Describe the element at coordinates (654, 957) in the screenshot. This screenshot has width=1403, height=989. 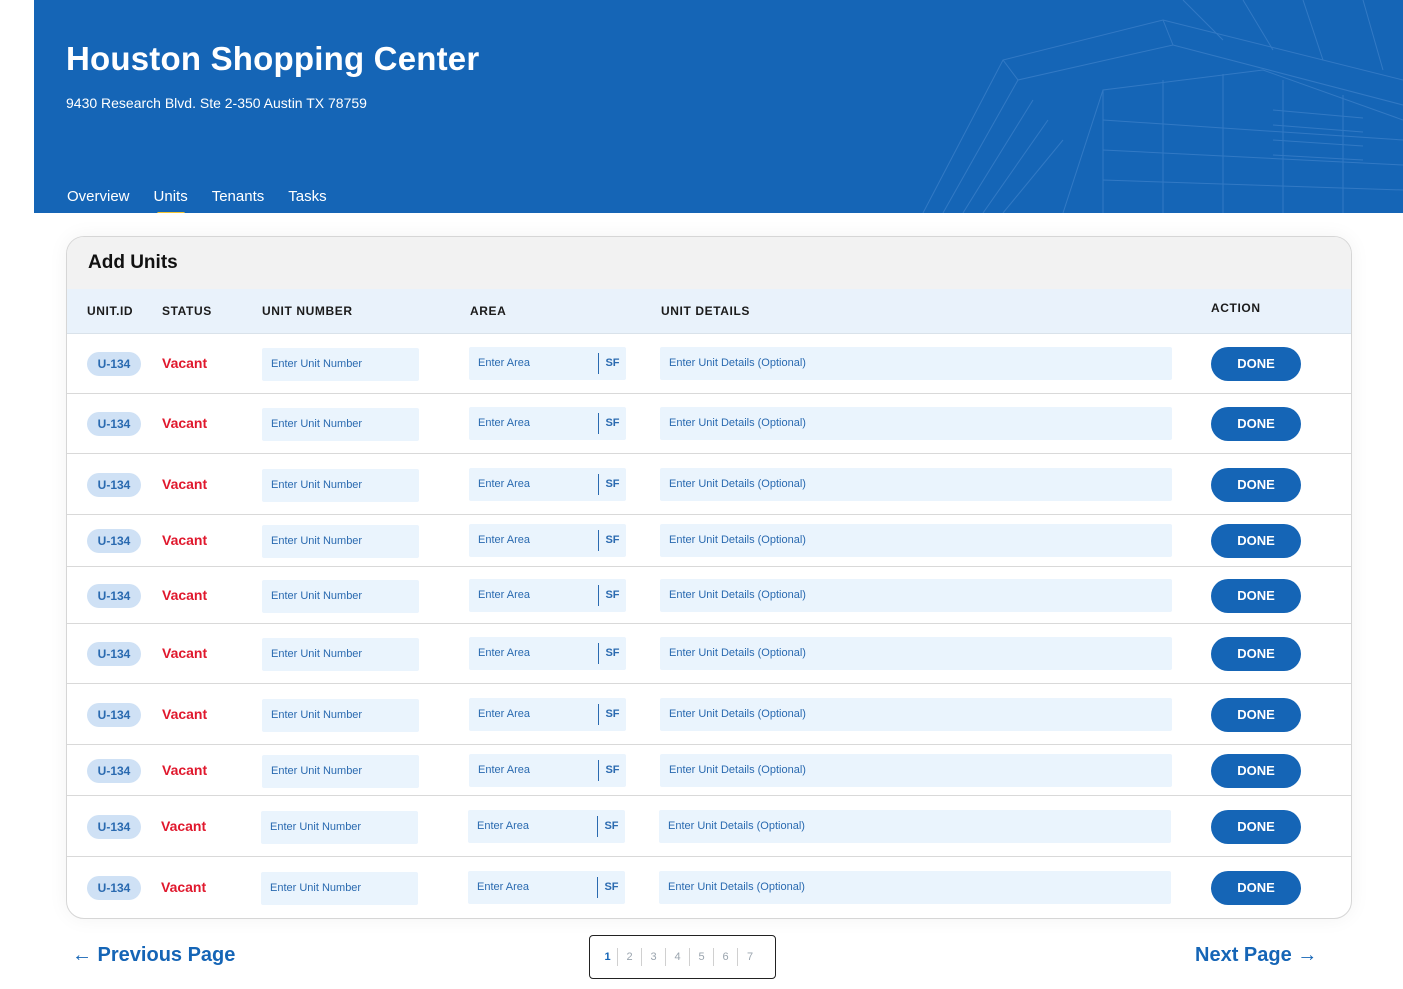
I see `page-number-3: 3` at that location.